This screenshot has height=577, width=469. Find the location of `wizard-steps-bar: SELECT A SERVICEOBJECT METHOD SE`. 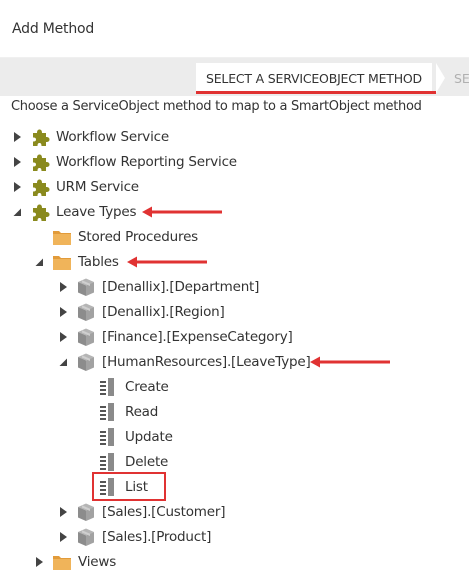

wizard-steps-bar: SELECT A SERVICEOBJECT METHOD SE is located at coordinates (234, 77).